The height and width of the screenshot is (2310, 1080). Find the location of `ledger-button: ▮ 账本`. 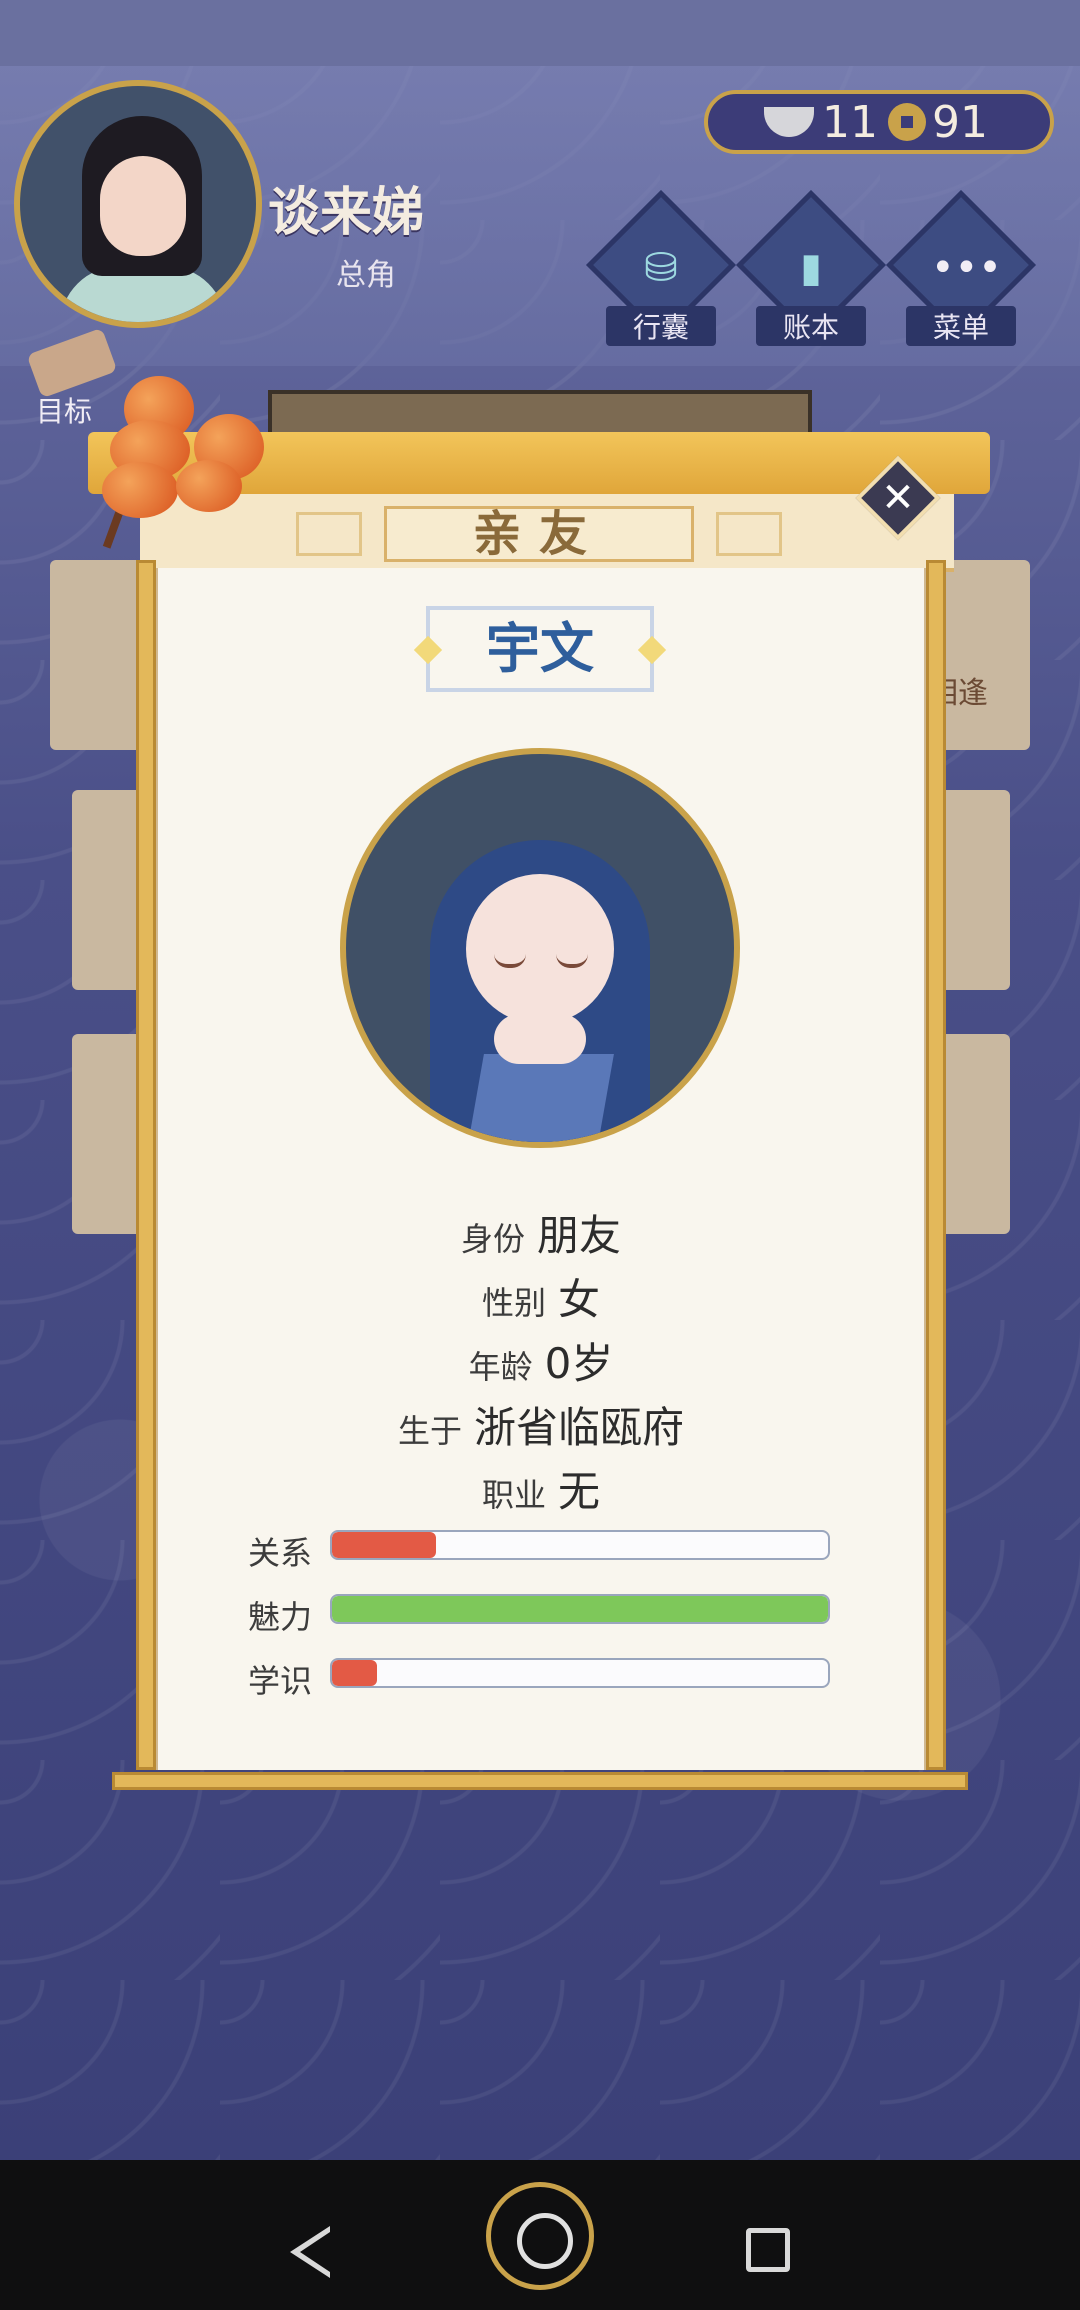

ledger-button: ▮ 账本 is located at coordinates (811, 274).